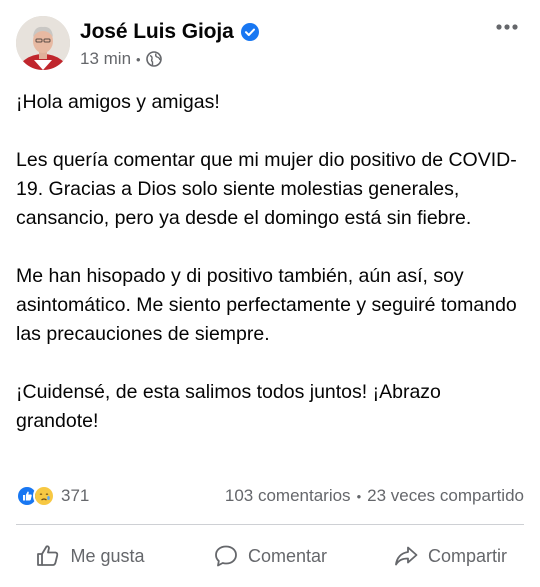  I want to click on author-row: José Luis Gioja, so click(169, 32).